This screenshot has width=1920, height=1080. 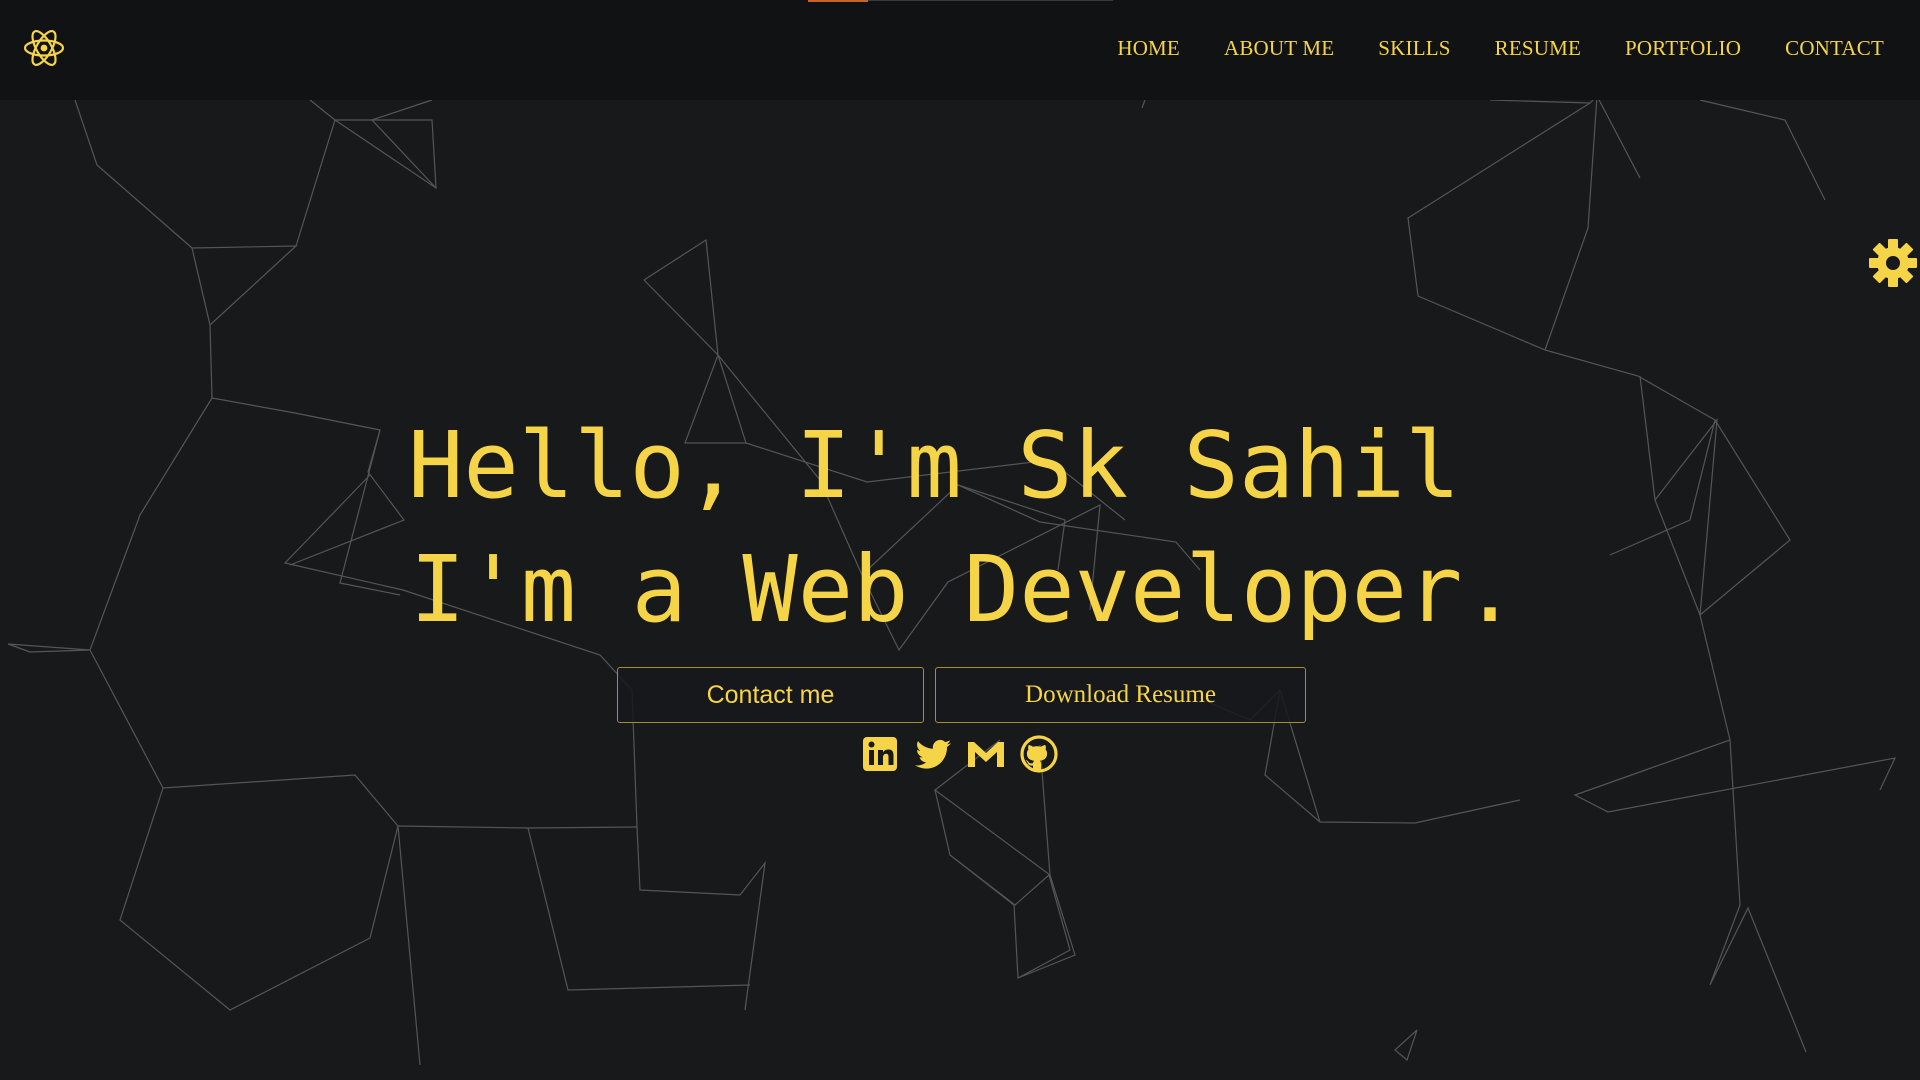 What do you see at coordinates (986, 754) in the screenshot?
I see `gmail-icon` at bounding box center [986, 754].